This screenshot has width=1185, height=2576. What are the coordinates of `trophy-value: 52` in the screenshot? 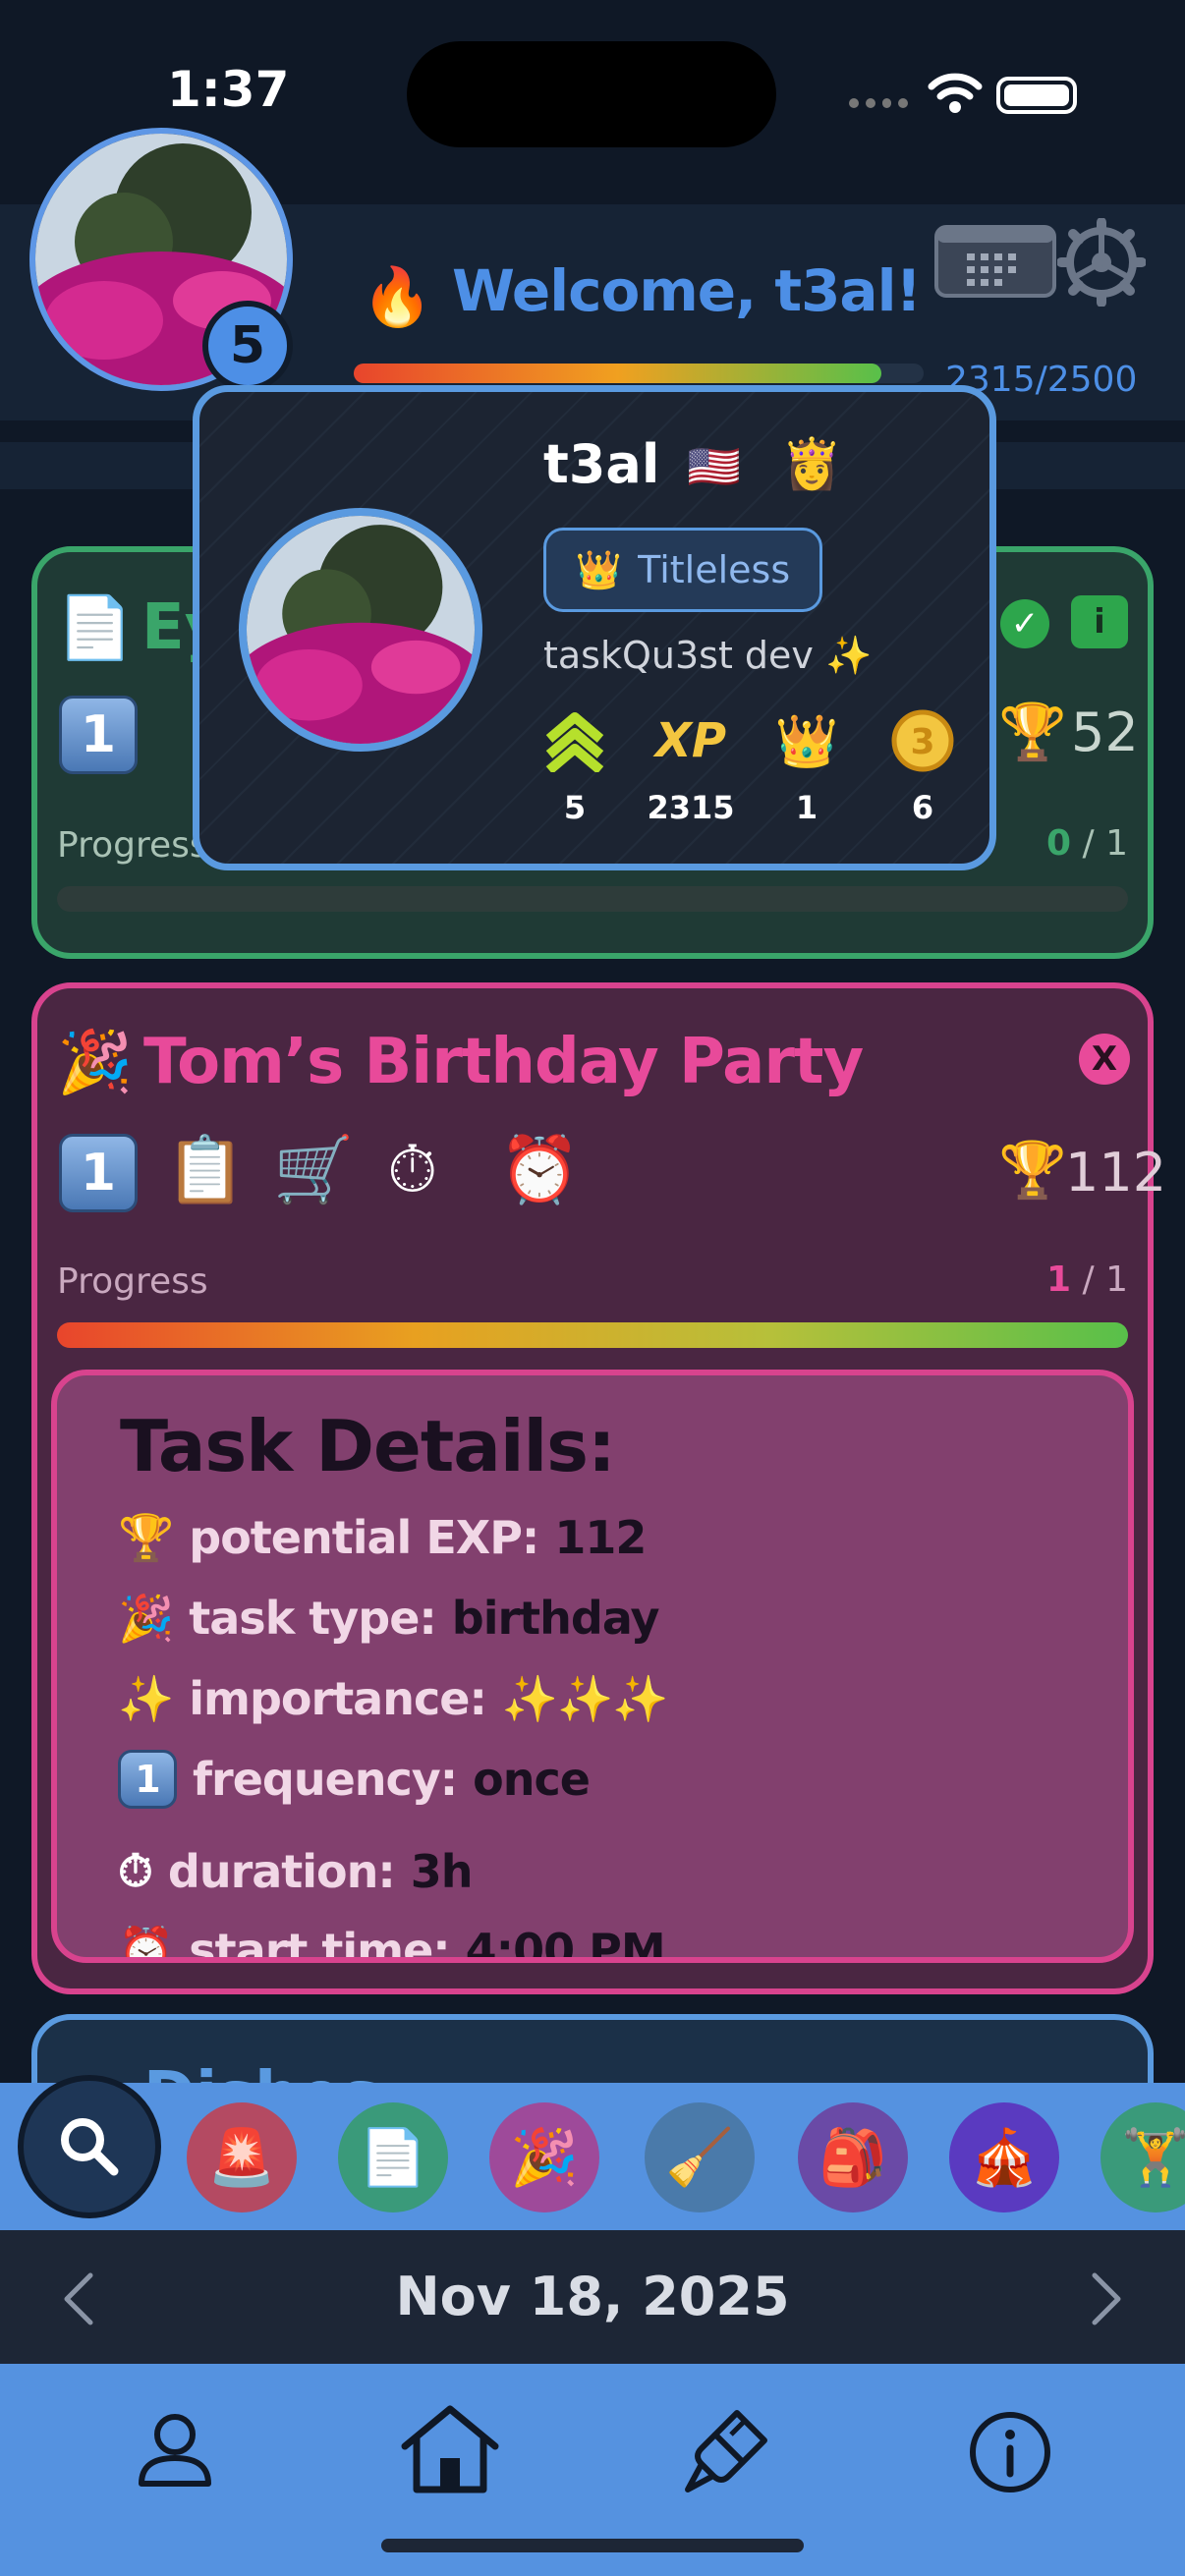 It's located at (1105, 732).